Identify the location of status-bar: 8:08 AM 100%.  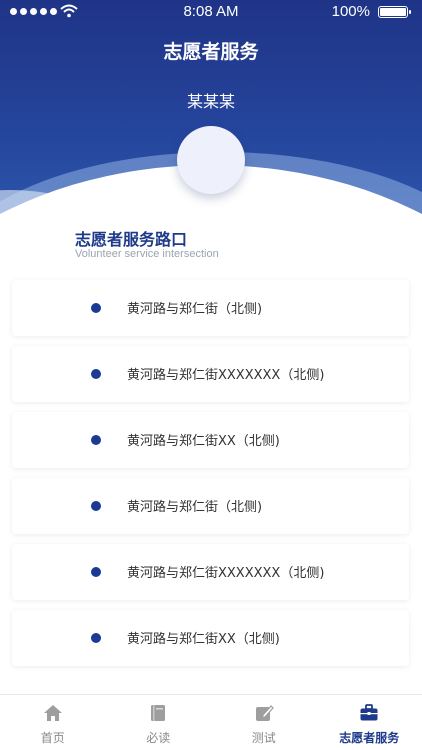
(211, 12).